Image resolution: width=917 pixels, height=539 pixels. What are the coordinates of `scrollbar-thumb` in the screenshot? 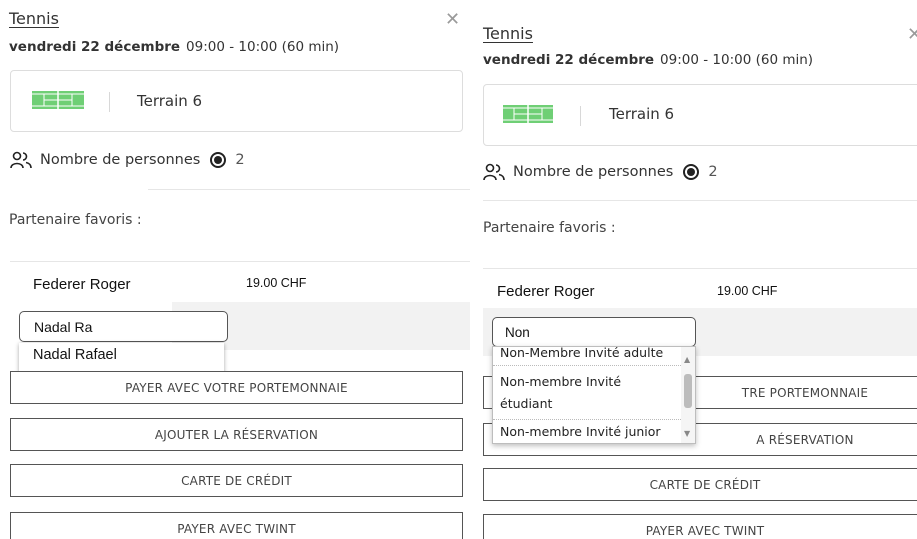 It's located at (688, 391).